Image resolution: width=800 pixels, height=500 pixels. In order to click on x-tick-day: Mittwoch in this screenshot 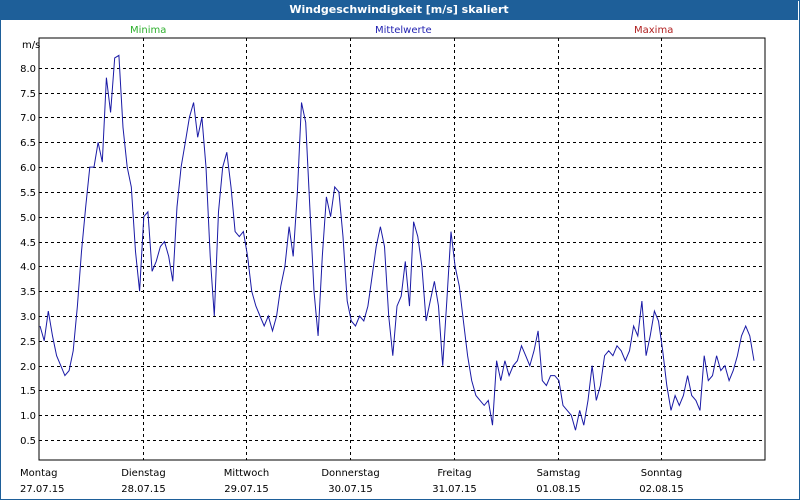, I will do `click(246, 473)`.